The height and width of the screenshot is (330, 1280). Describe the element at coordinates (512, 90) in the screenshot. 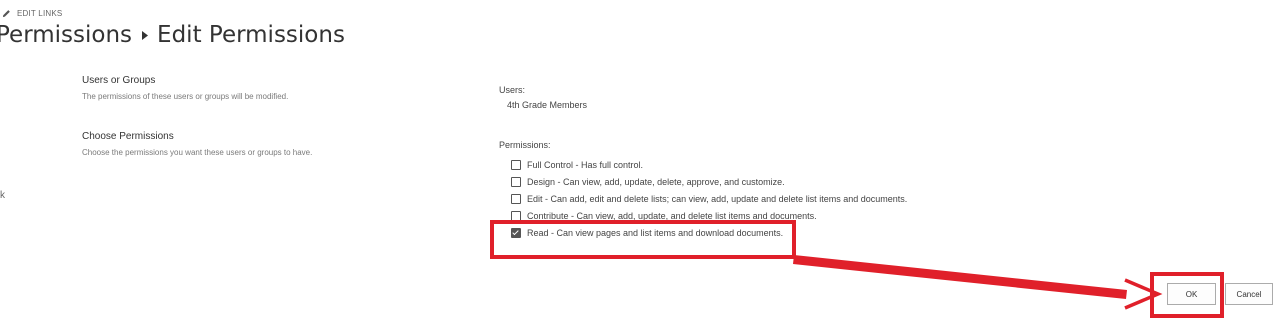

I see `users-label: Users:` at that location.